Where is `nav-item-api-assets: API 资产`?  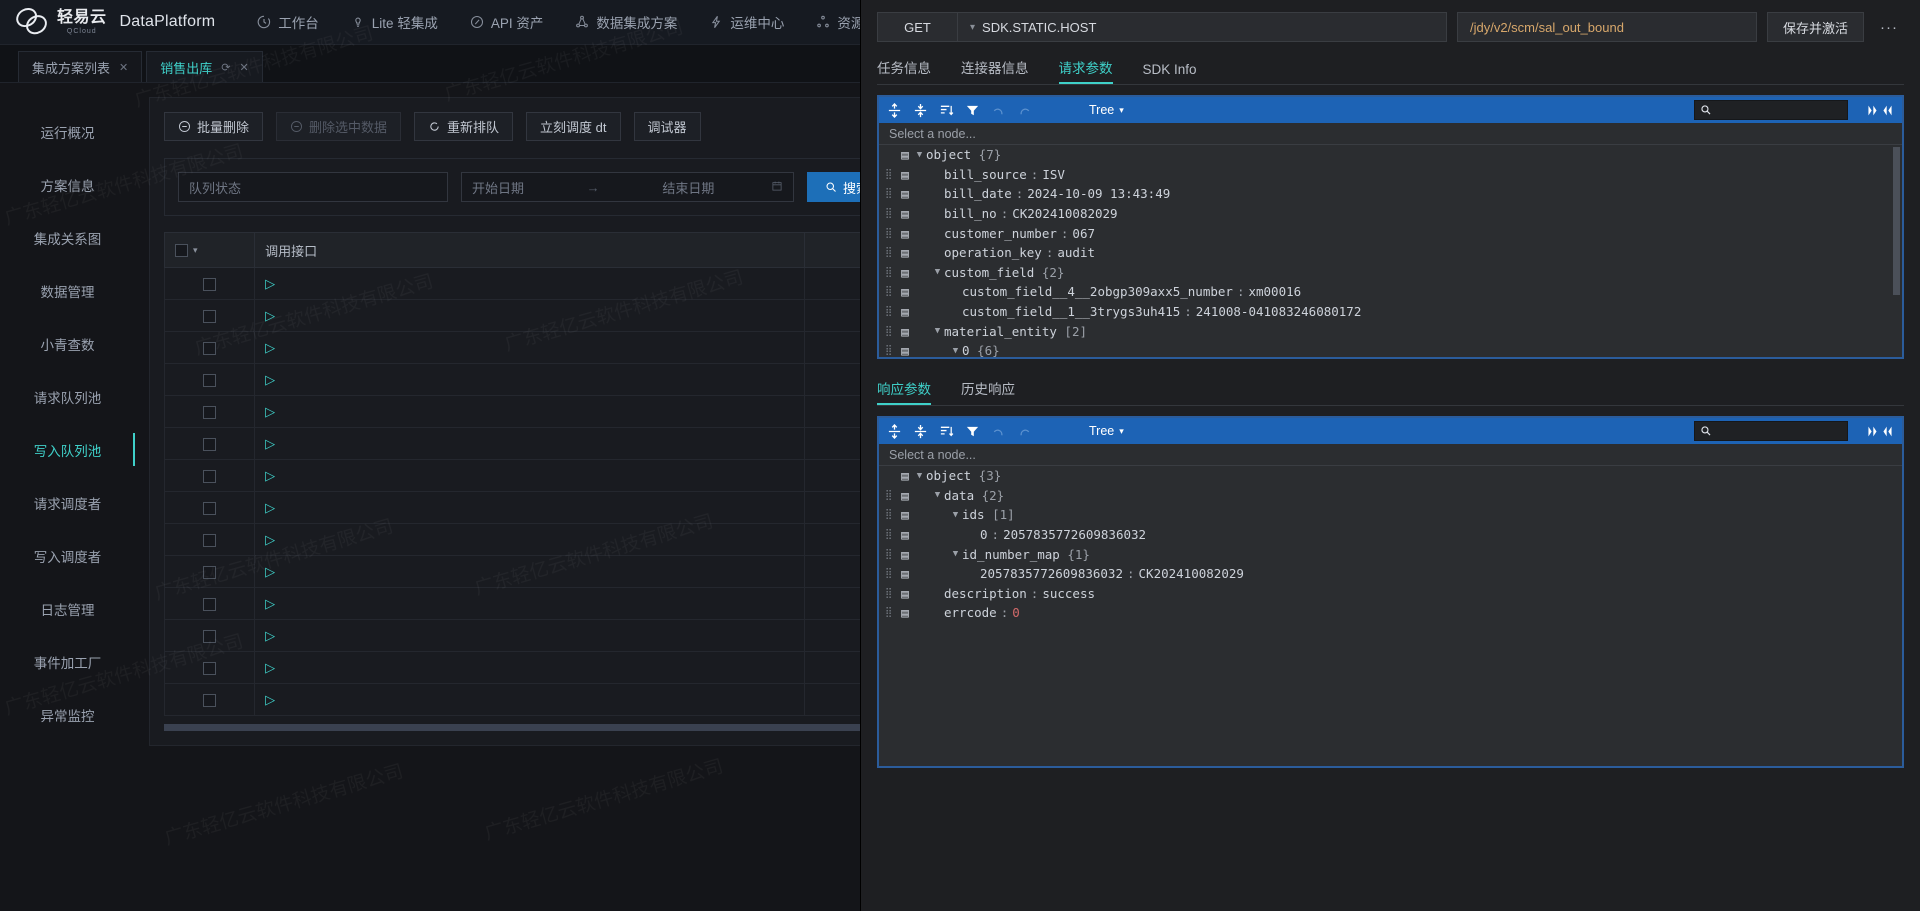 nav-item-api-assets: API 资产 is located at coordinates (507, 22).